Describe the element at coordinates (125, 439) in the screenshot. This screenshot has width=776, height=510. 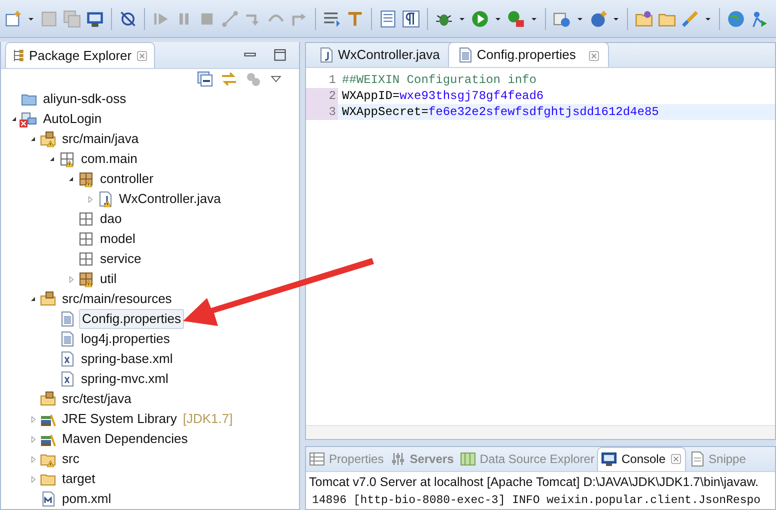
I see `tree-item: Maven Dependencies` at that location.